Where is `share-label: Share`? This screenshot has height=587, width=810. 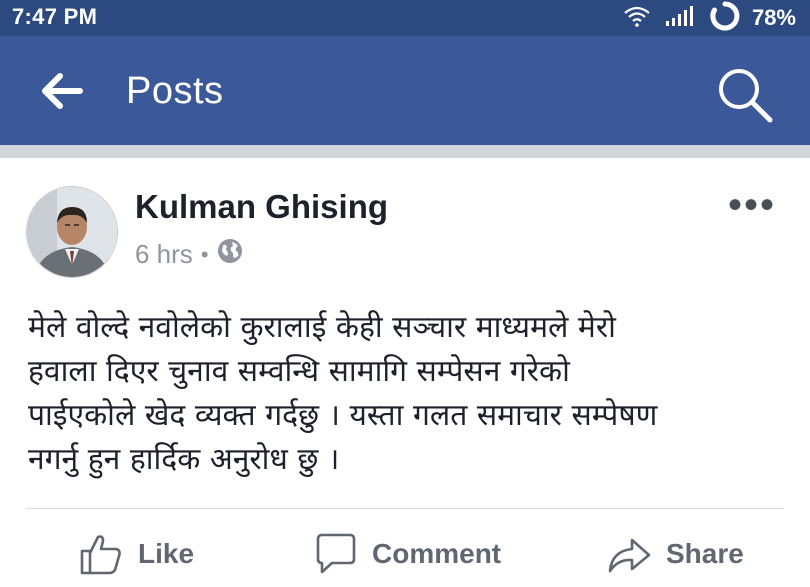 share-label: Share is located at coordinates (705, 553).